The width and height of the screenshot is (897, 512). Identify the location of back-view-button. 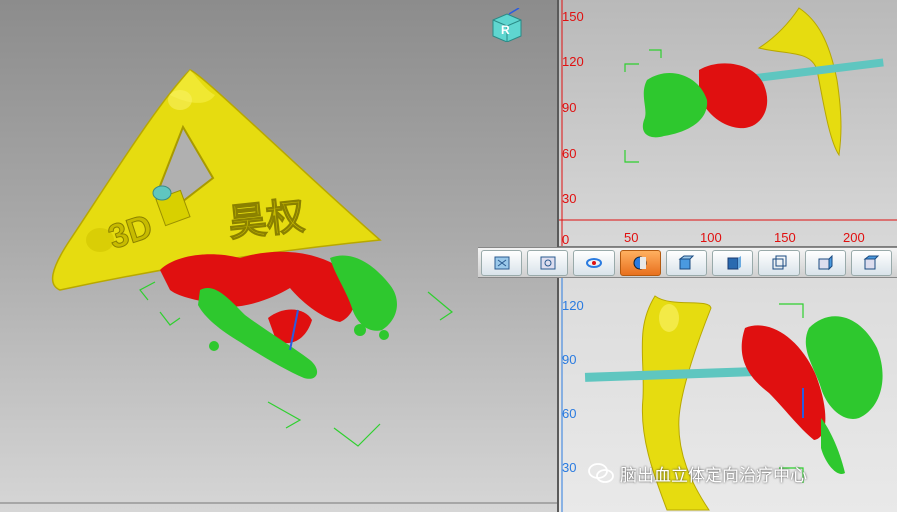
(733, 262).